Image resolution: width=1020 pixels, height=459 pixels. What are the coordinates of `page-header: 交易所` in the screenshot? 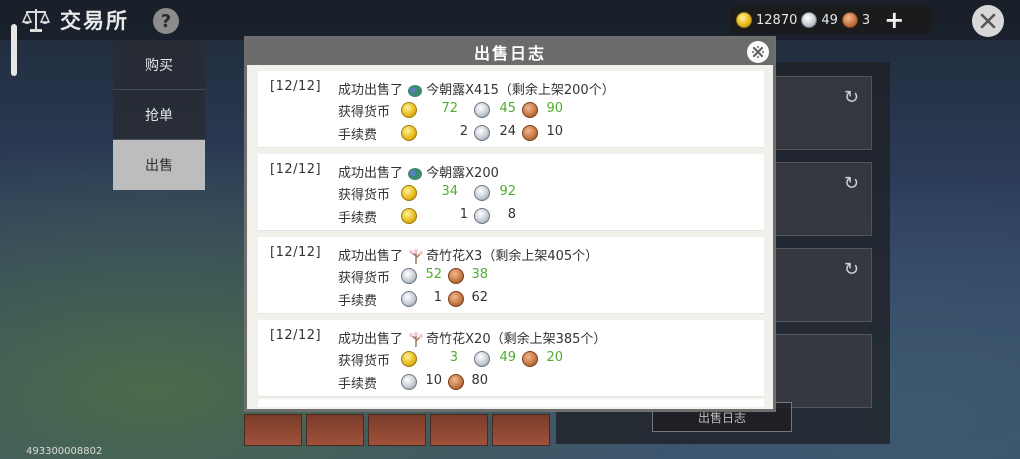 It's located at (74, 20).